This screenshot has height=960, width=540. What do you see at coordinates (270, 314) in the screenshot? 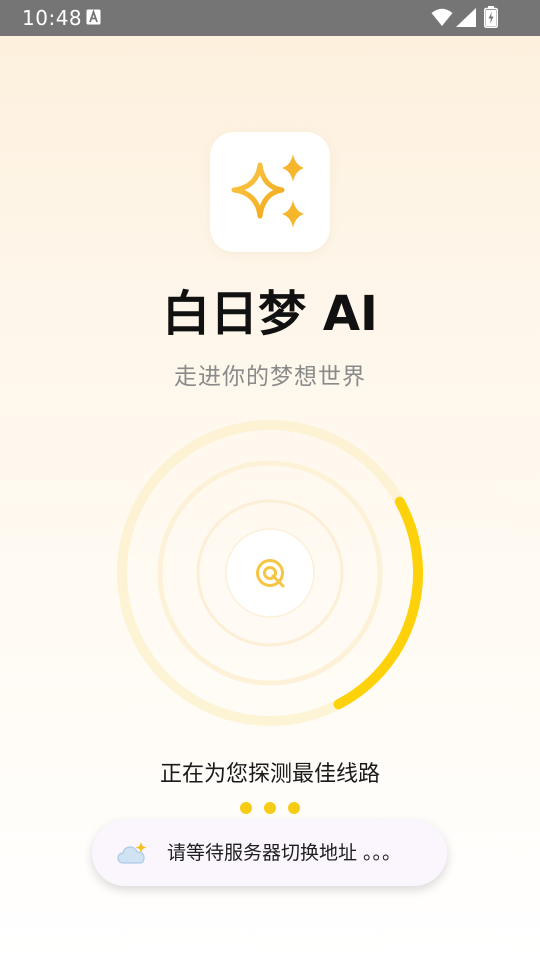
I see `app-title: 白日梦 AI` at bounding box center [270, 314].